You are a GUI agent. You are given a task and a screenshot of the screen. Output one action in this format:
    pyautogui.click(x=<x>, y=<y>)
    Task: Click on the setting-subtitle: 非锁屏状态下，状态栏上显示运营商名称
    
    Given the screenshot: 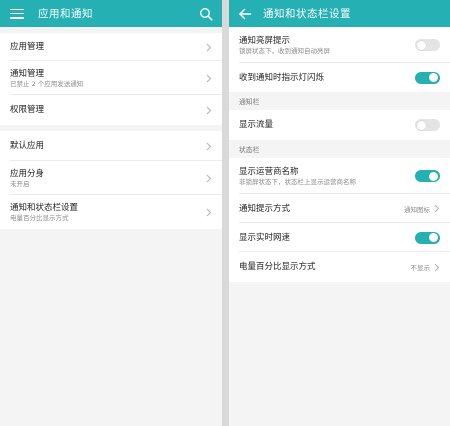 What is the action you would take?
    pyautogui.click(x=297, y=181)
    